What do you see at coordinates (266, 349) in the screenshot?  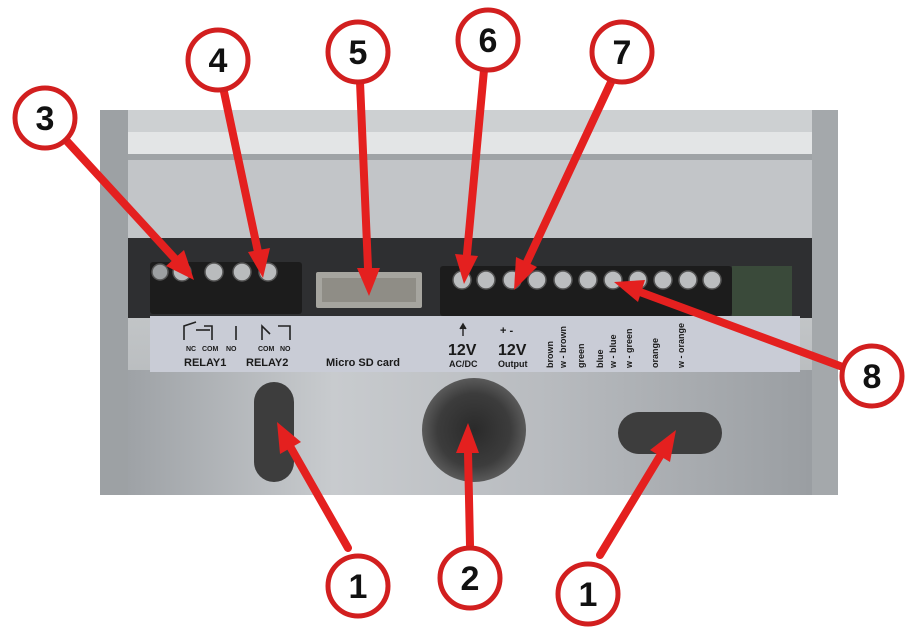 I see `relay2-contact-com: COM` at bounding box center [266, 349].